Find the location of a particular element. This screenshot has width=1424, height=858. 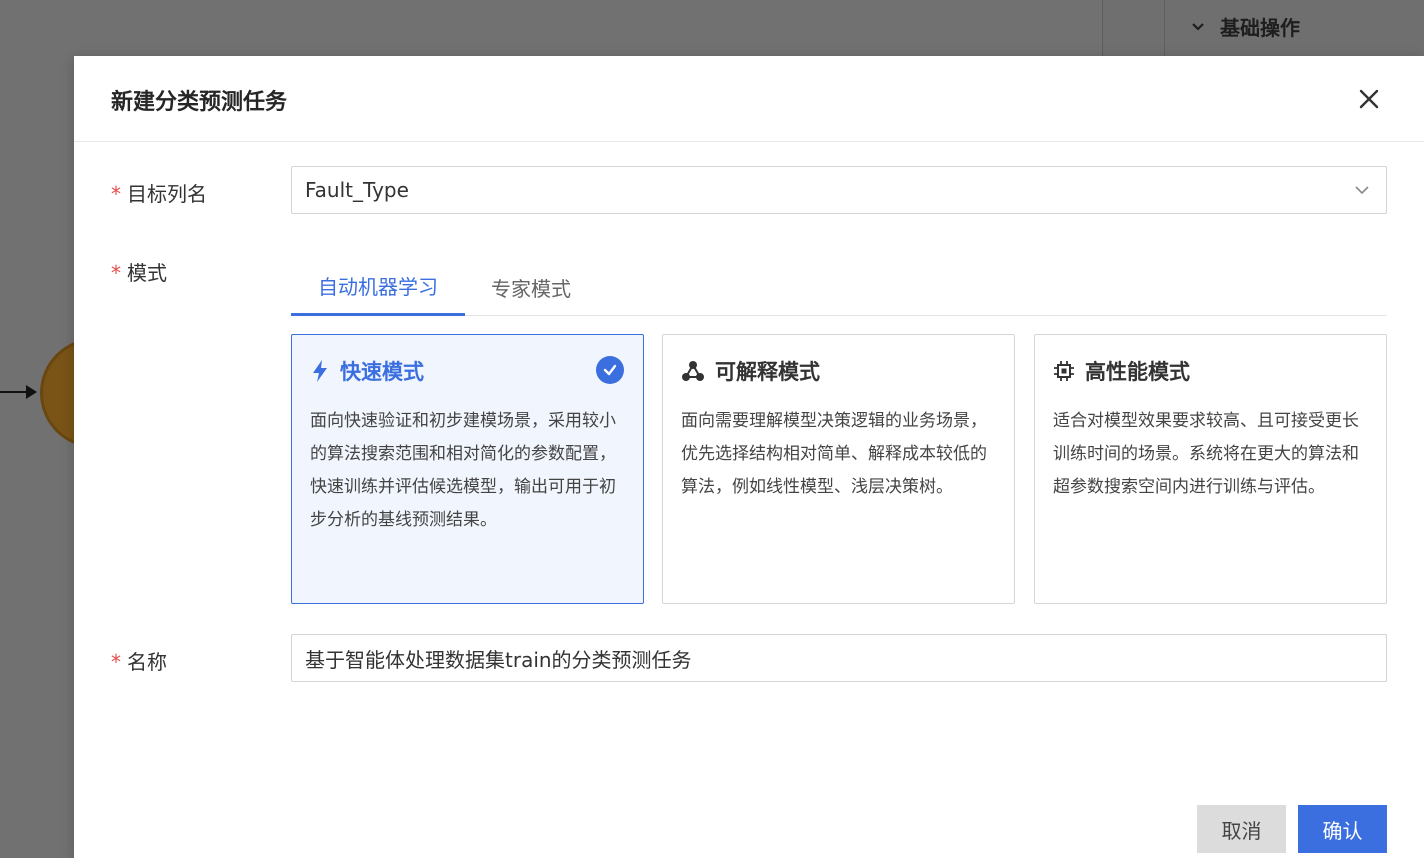

dialog-header: 新建分类预测任务 is located at coordinates (749, 99).